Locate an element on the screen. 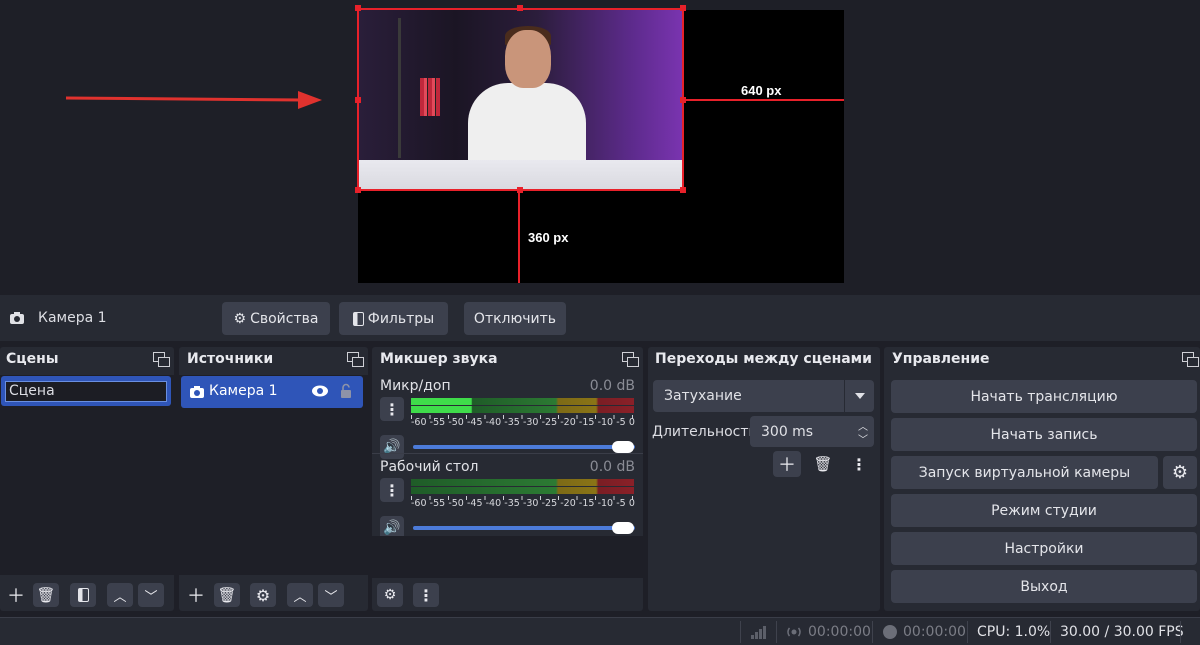 The height and width of the screenshot is (645, 1200). duration-value: 300 ms is located at coordinates (787, 431).